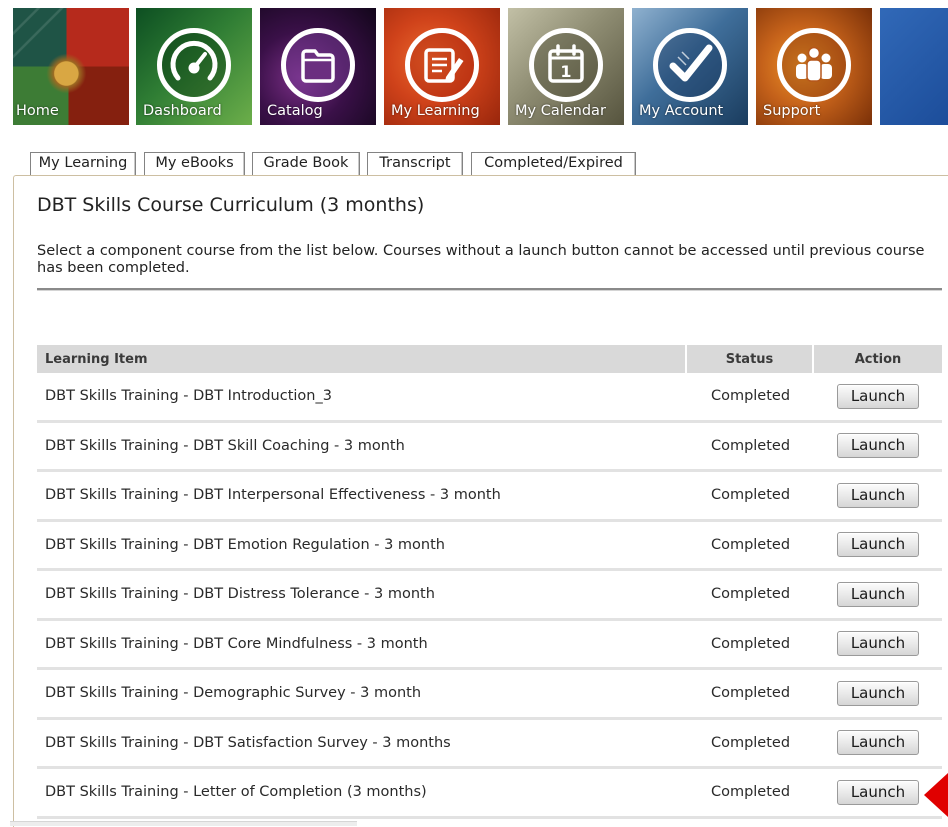 The width and height of the screenshot is (948, 827). Describe the element at coordinates (113, 268) in the screenshot. I see `instructions-line: has been completed.` at that location.